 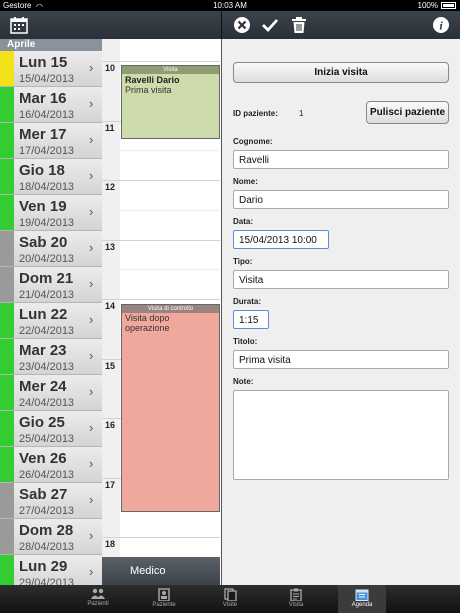 I want to click on clipboard-icon, so click(x=296, y=594).